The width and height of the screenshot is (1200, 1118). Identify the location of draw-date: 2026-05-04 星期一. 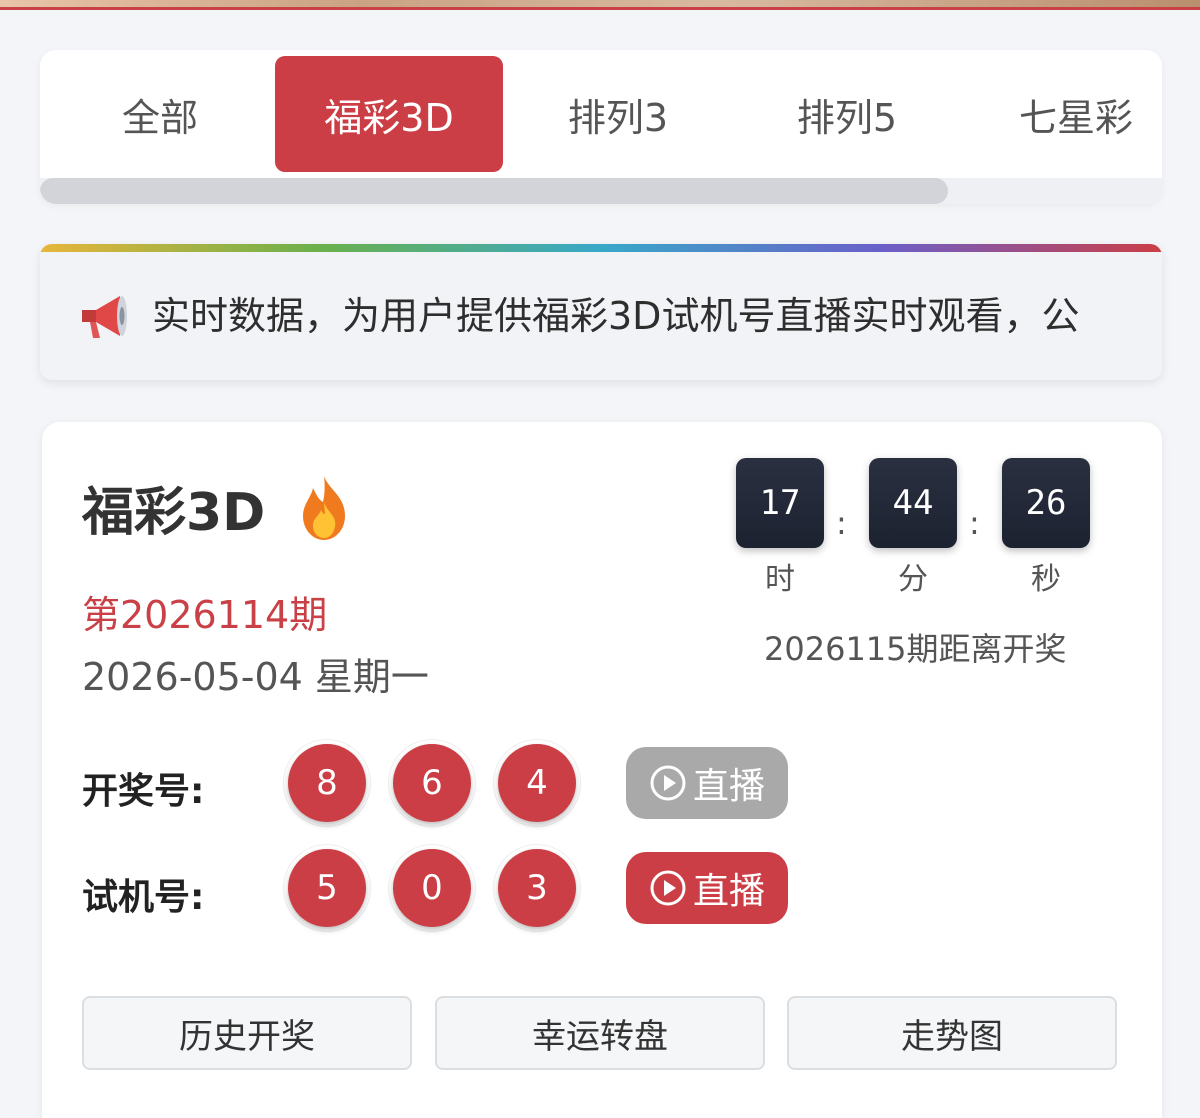
(255, 677).